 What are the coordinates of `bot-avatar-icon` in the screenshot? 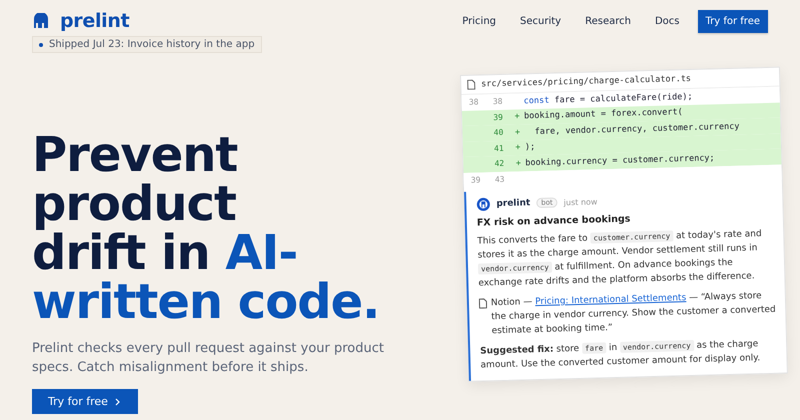 It's located at (483, 204).